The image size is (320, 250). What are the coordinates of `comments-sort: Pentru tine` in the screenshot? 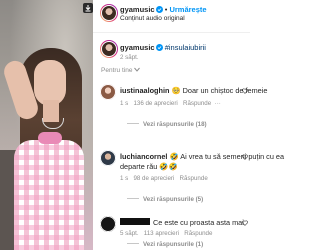 It's located at (121, 70).